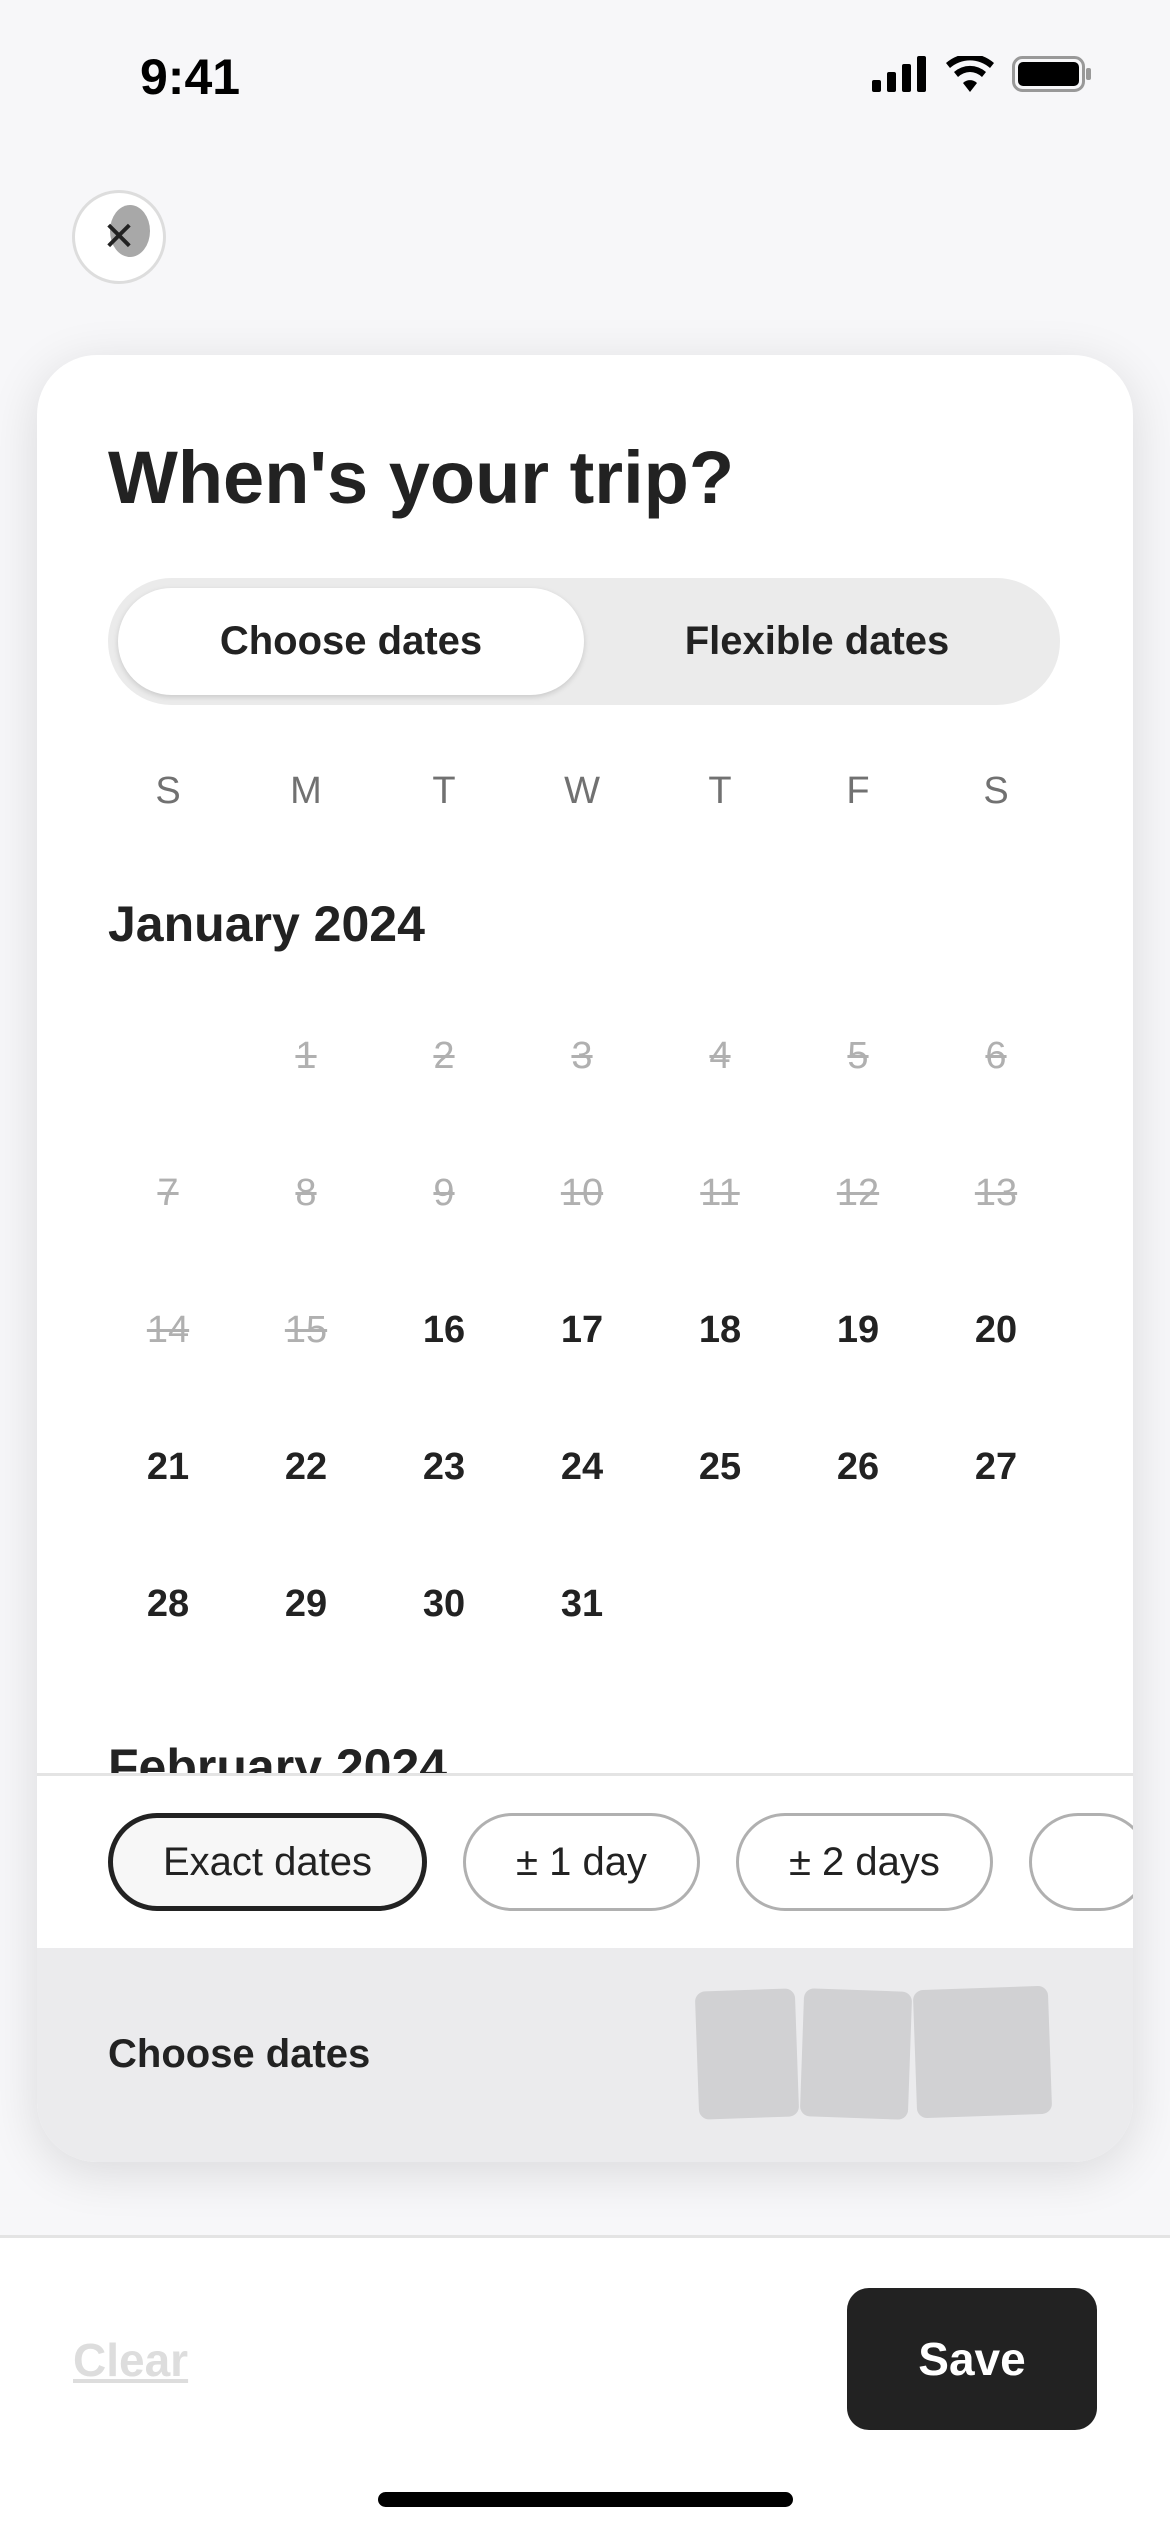 This screenshot has height=2532, width=1170. What do you see at coordinates (168, 1514) in the screenshot?
I see `day-cell: 21` at bounding box center [168, 1514].